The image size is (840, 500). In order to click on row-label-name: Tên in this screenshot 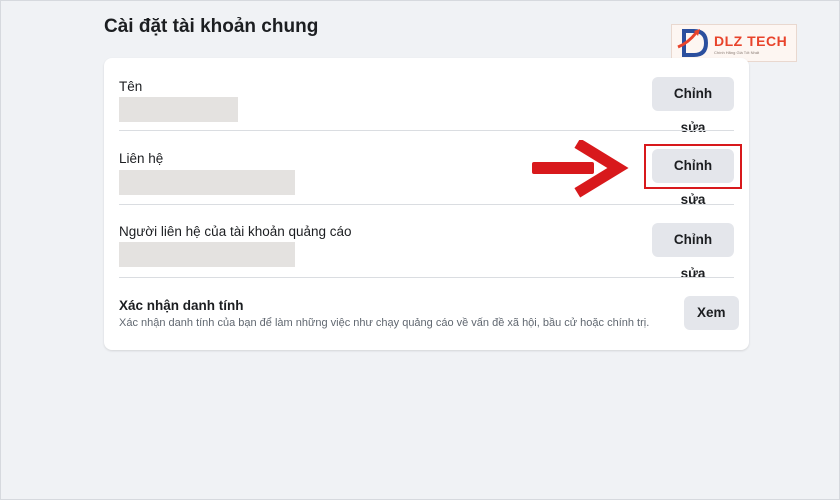, I will do `click(131, 86)`.